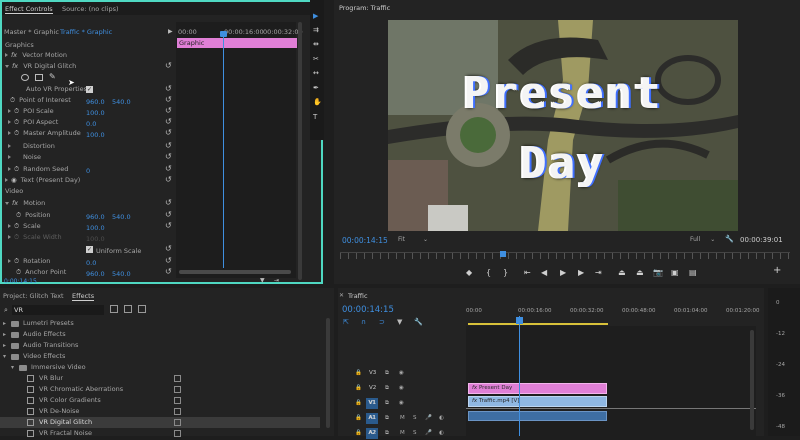 This screenshot has height=440, width=800. I want to click on go-to-out-icon: ⇥, so click(598, 272).